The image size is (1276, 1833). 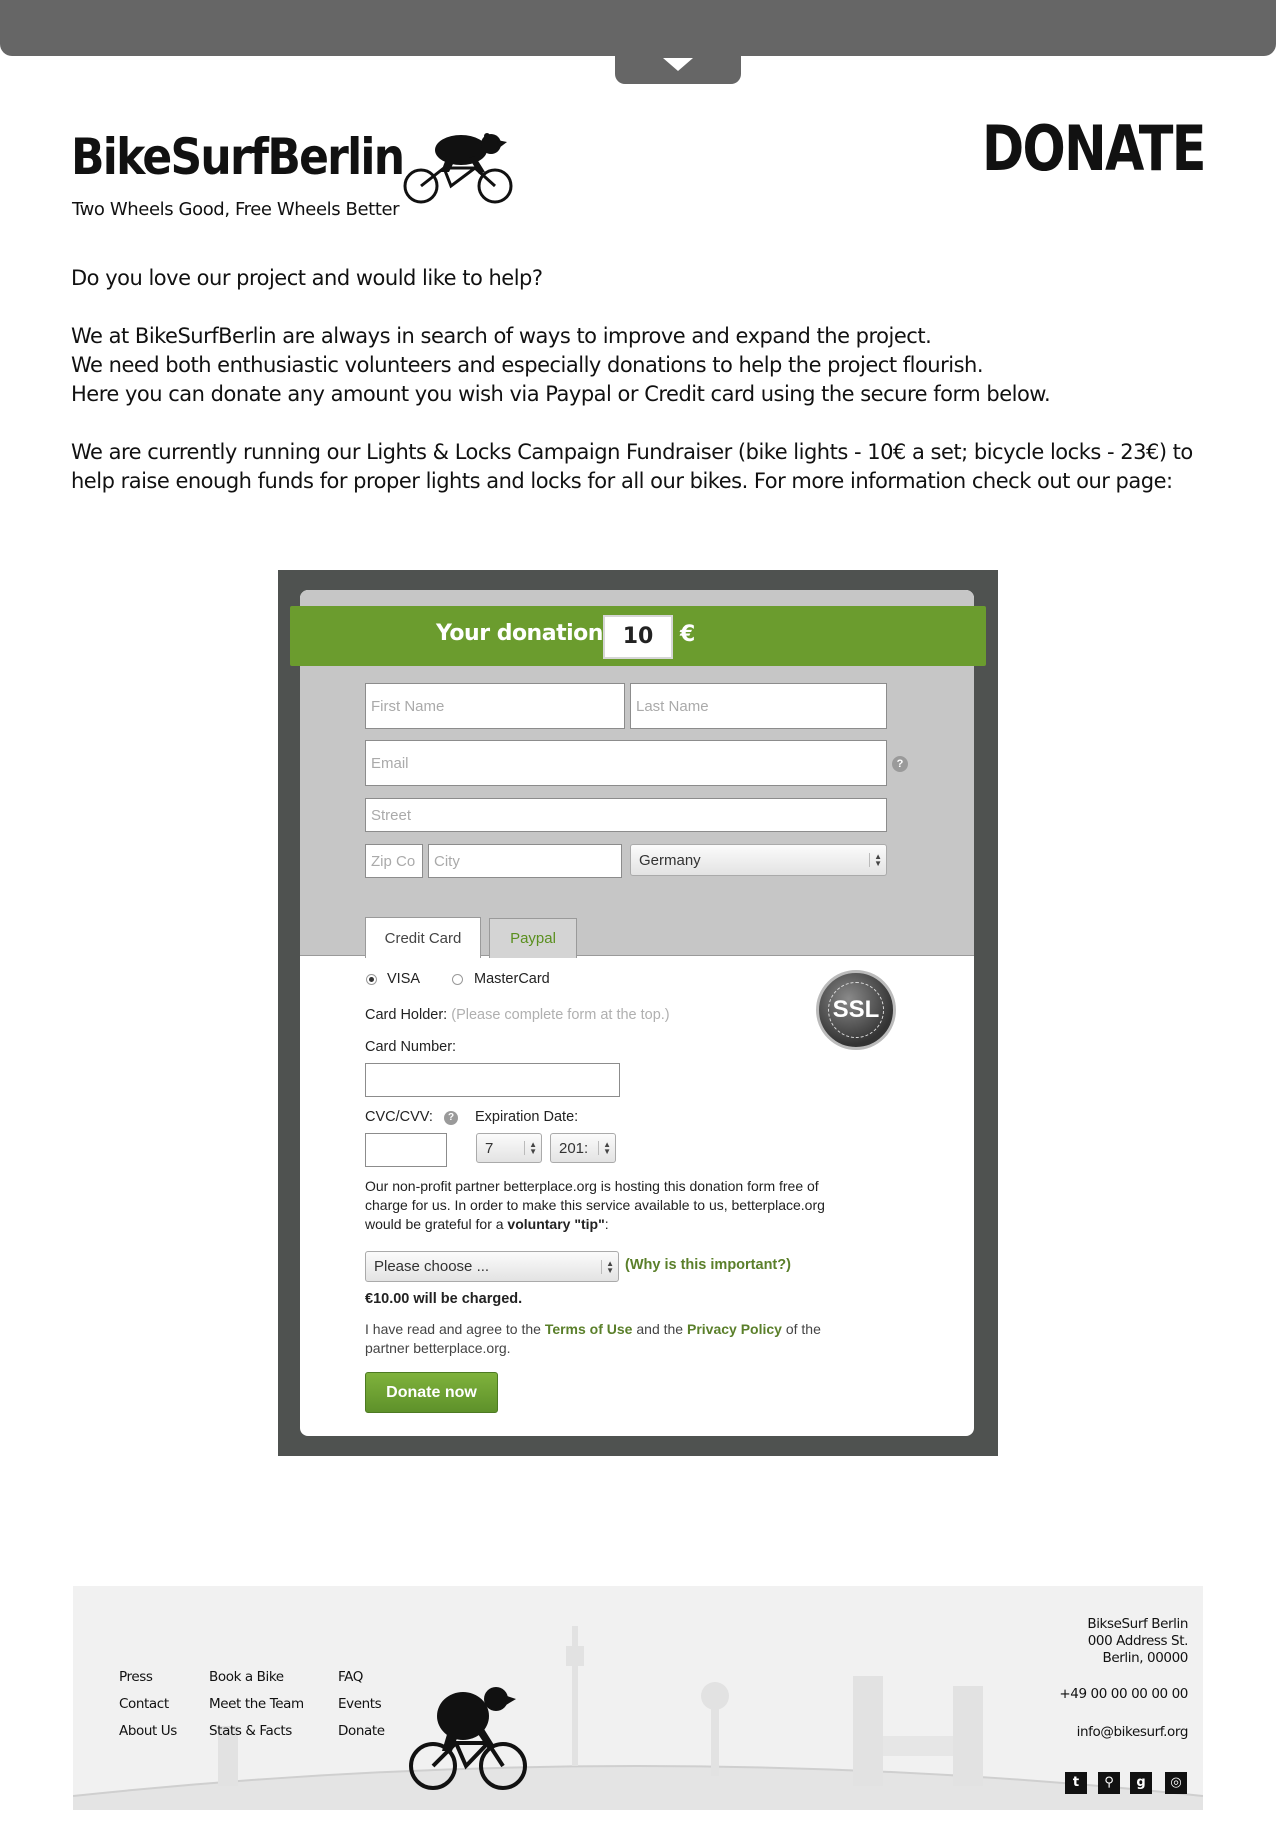 I want to click on expiration-month-value: 7, so click(x=489, y=1148).